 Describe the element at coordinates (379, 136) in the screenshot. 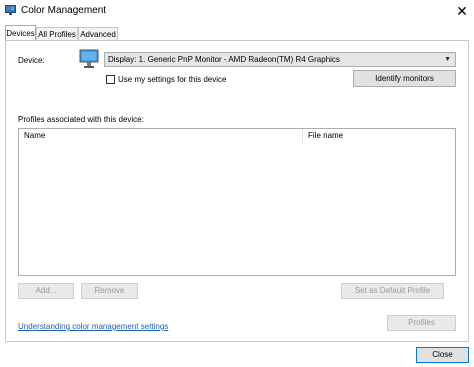

I see `column-header-file-name: File name` at that location.